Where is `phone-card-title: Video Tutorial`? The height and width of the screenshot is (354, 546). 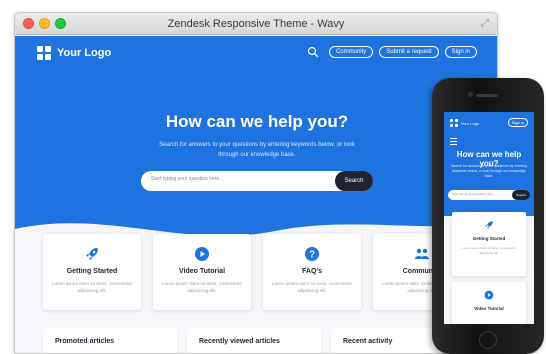 phone-card-title: Video Tutorial is located at coordinates (489, 308).